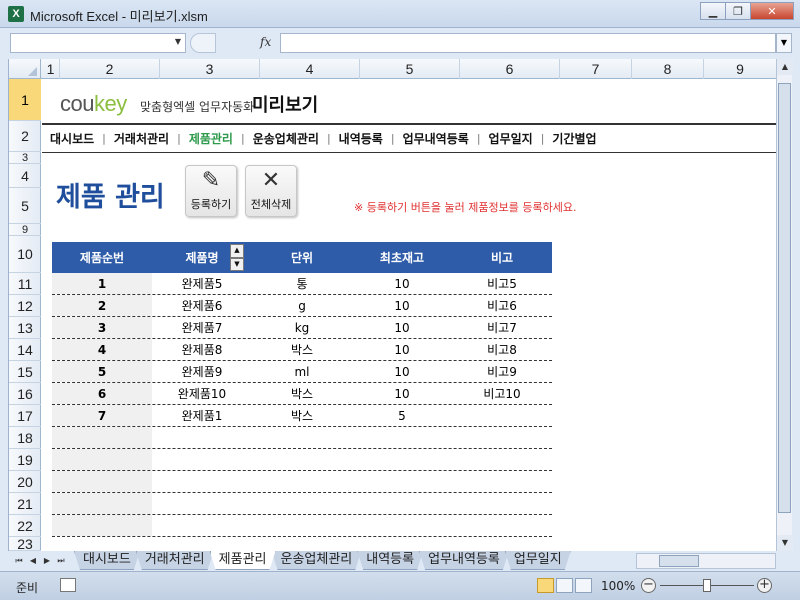  Describe the element at coordinates (390, 560) in the screenshot. I see `sheet-tab-entry: 내역등록` at that location.